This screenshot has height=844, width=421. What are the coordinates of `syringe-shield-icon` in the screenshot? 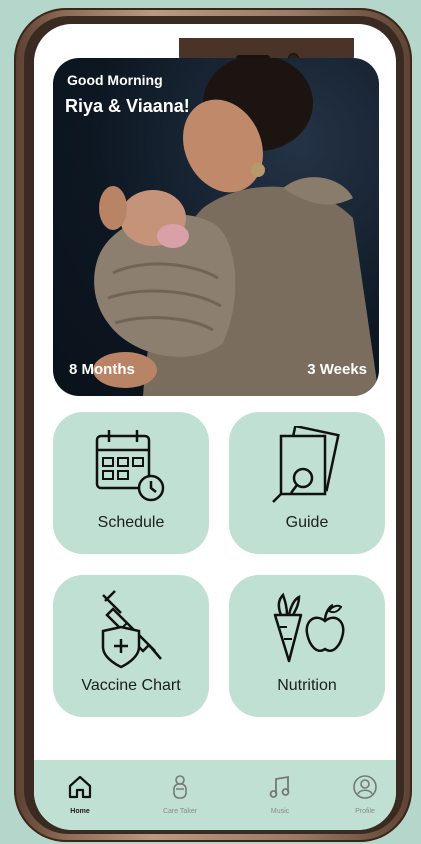 It's located at (131, 629).